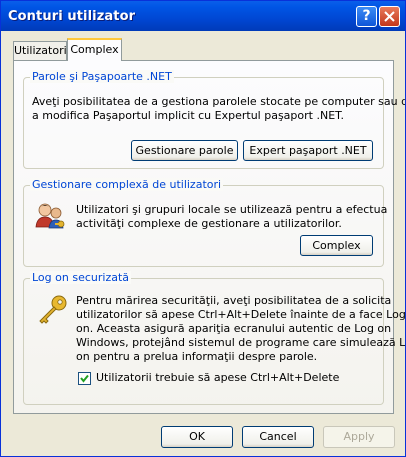 The width and height of the screenshot is (406, 457). I want to click on apply-button: Apply, so click(359, 437).